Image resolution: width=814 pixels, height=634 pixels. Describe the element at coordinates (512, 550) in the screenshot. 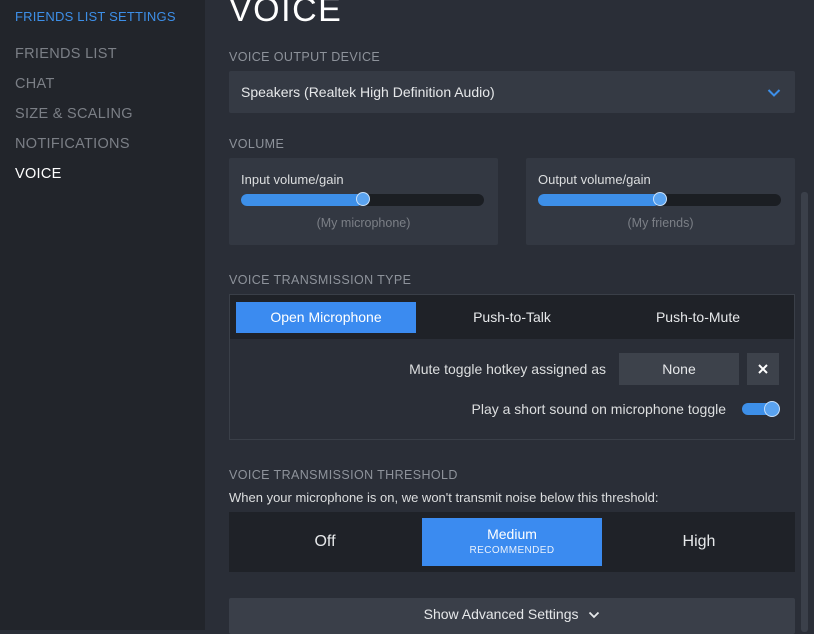

I see `recommended-tag: RECOMMENDED` at that location.